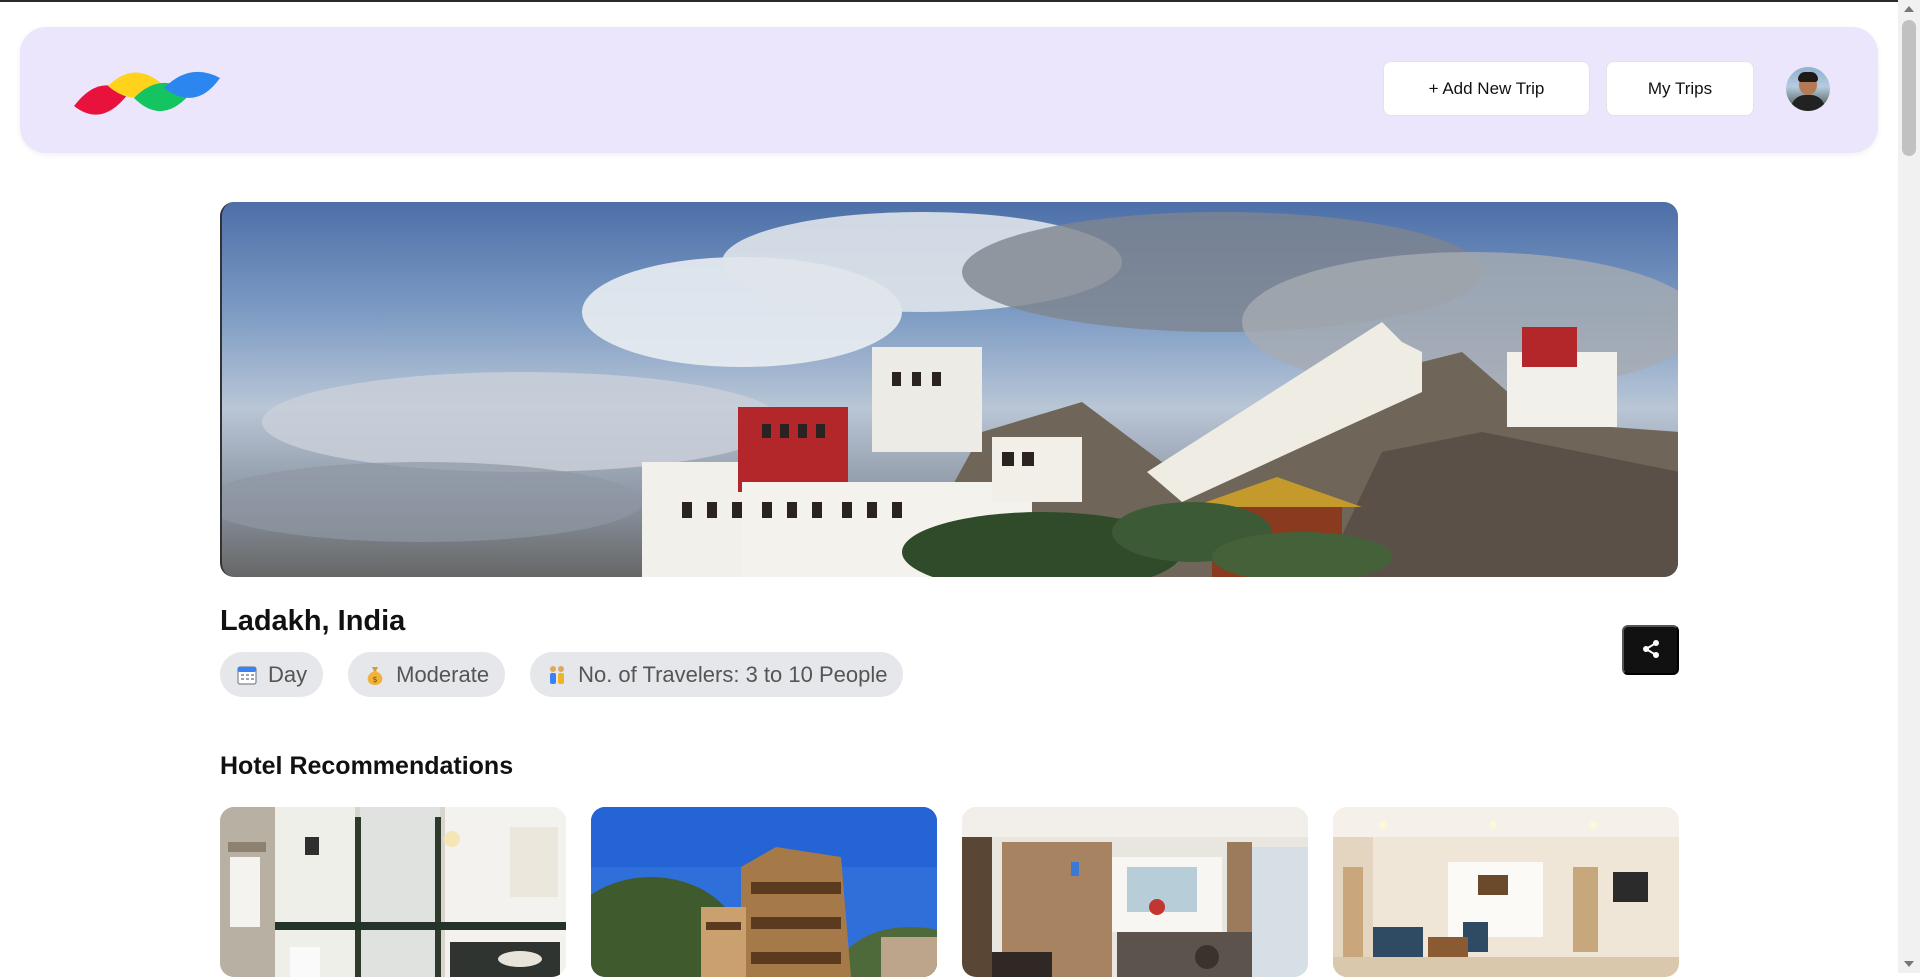 The height and width of the screenshot is (977, 1920). Describe the element at coordinates (1909, 88) in the screenshot. I see `scrollbar-thumb` at that location.